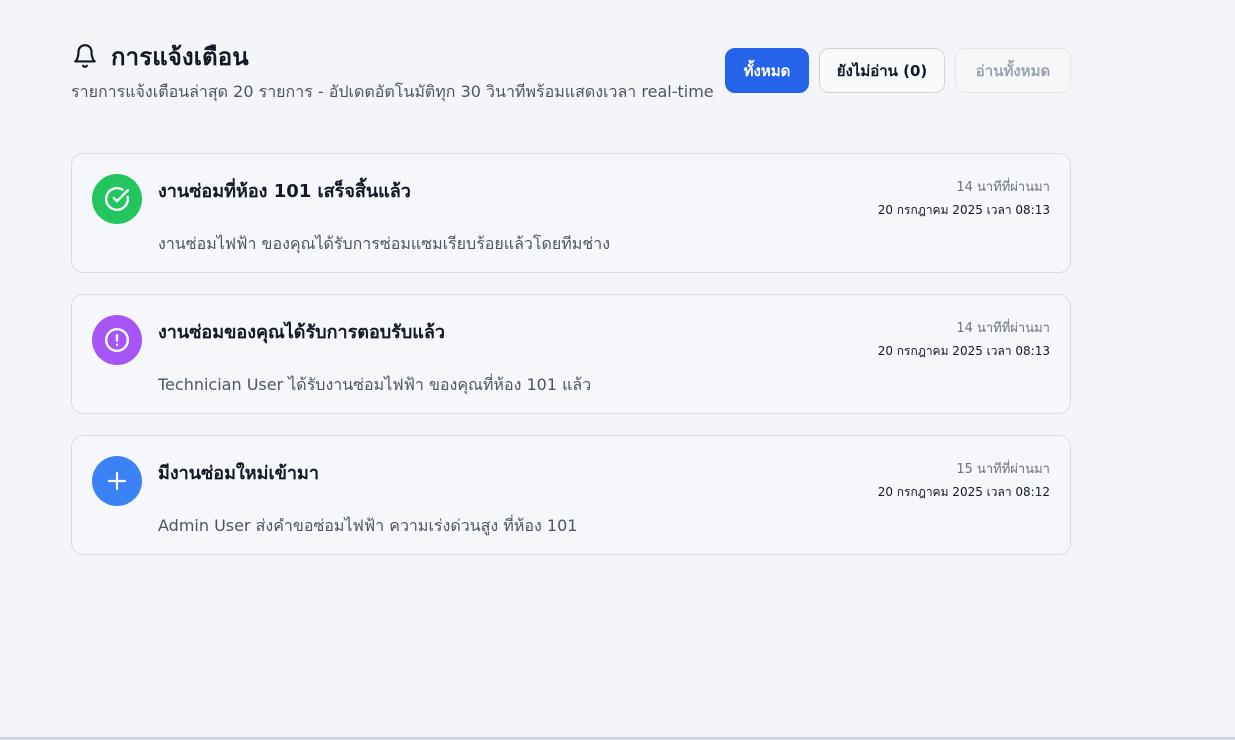 The width and height of the screenshot is (1235, 740). I want to click on bell-icon, so click(85, 56).